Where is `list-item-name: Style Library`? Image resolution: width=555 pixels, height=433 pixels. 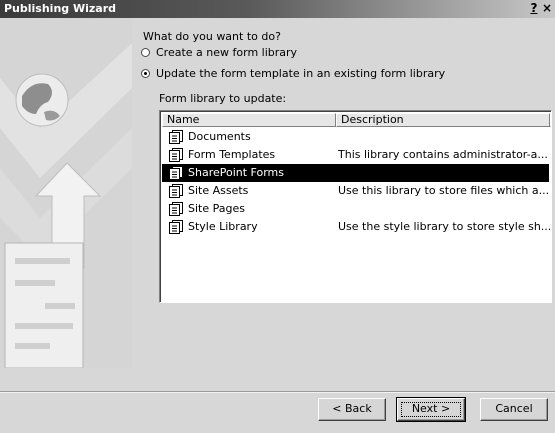 list-item-name: Style Library is located at coordinates (223, 226).